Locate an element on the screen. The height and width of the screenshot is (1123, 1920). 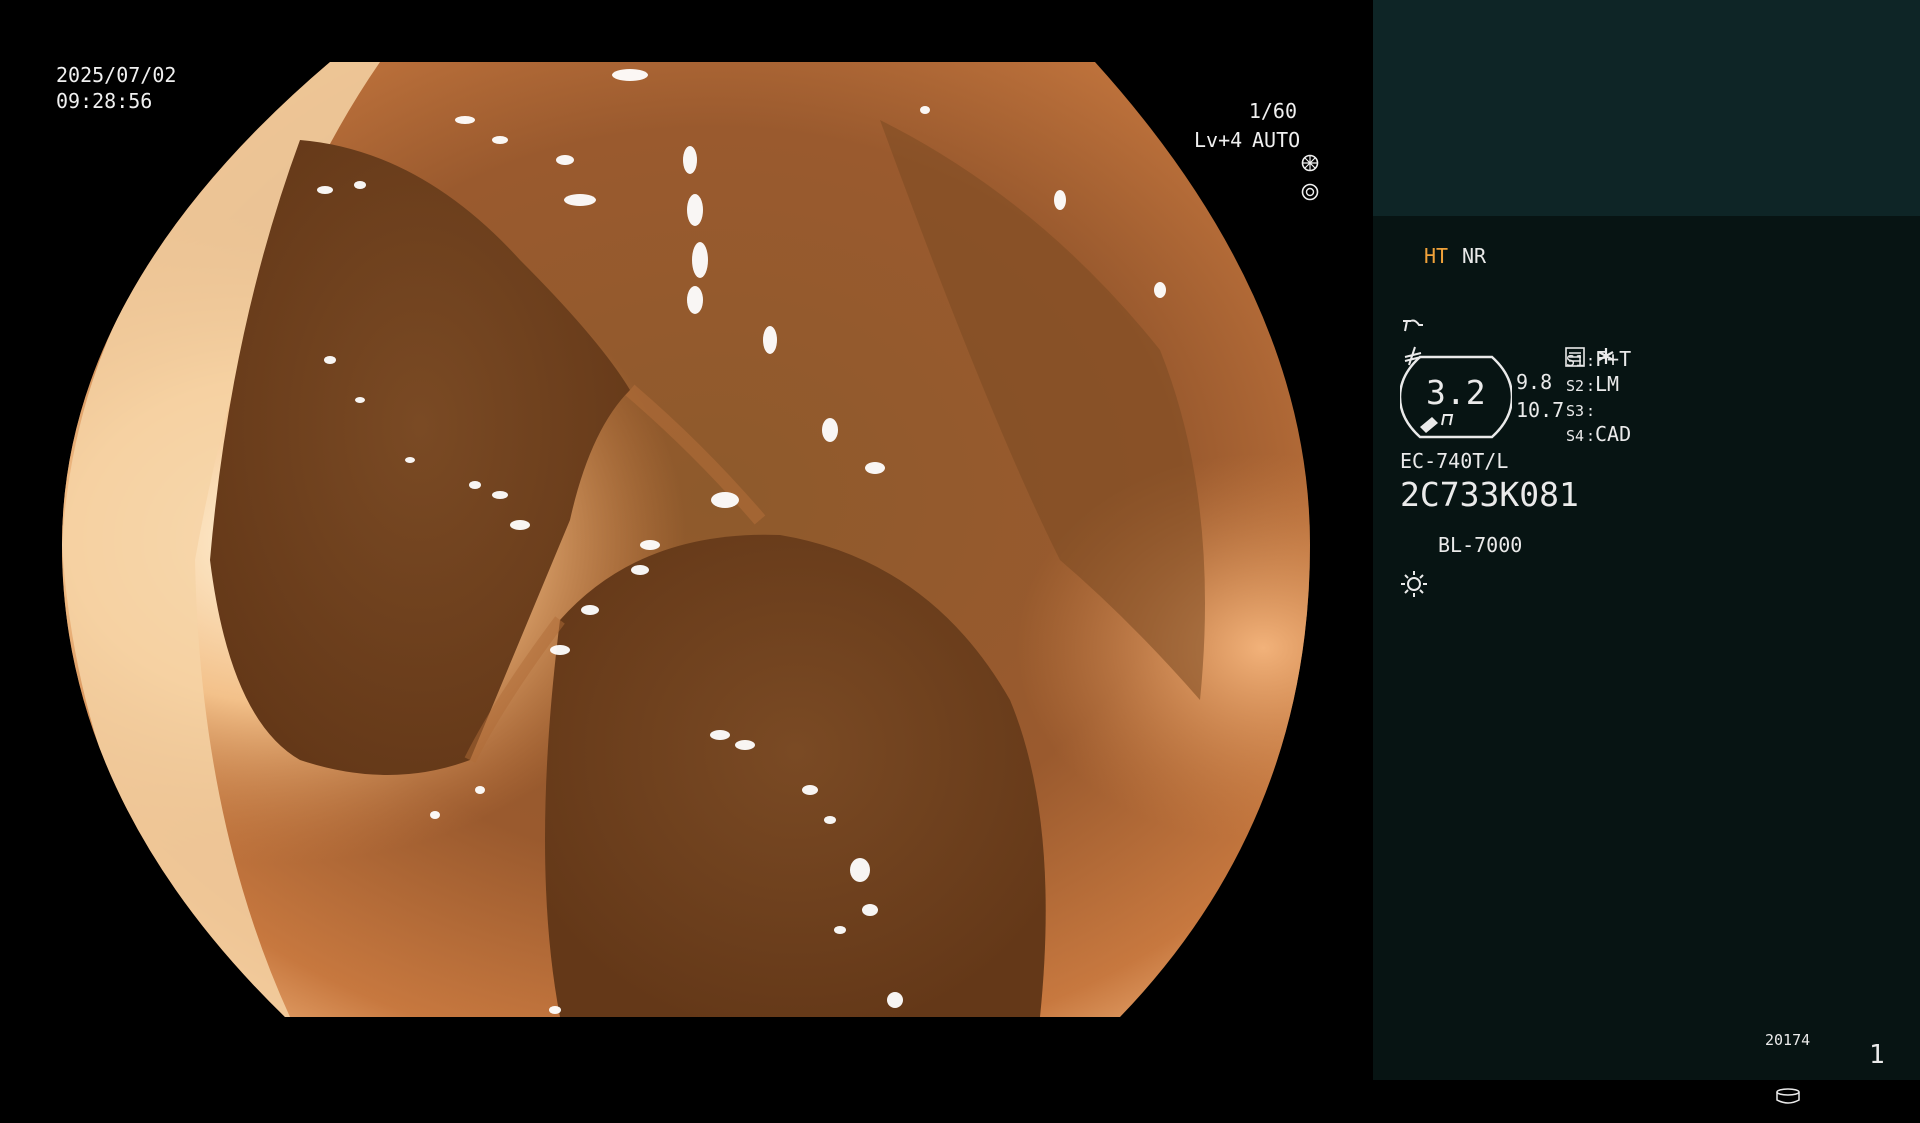
scope-serial: 2C733K081 is located at coordinates (1489, 494).